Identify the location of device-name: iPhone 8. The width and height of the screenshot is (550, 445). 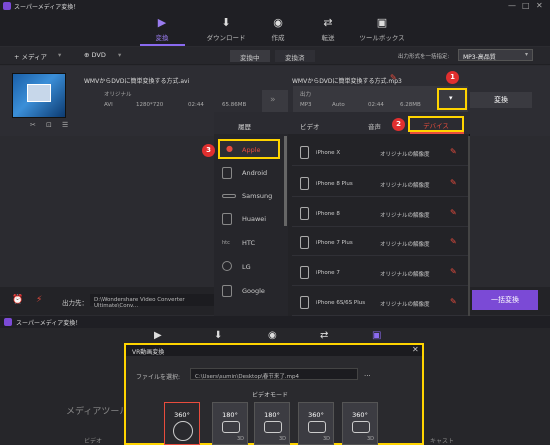
(328, 214).